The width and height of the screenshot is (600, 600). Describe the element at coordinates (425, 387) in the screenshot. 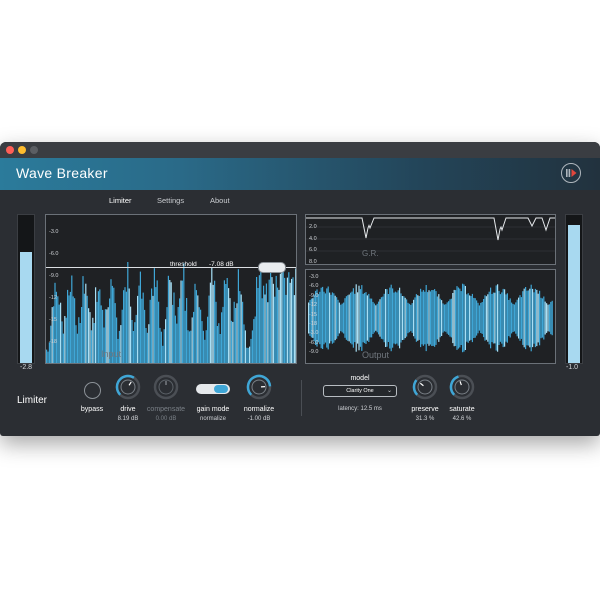

I see `preserve-knob` at that location.